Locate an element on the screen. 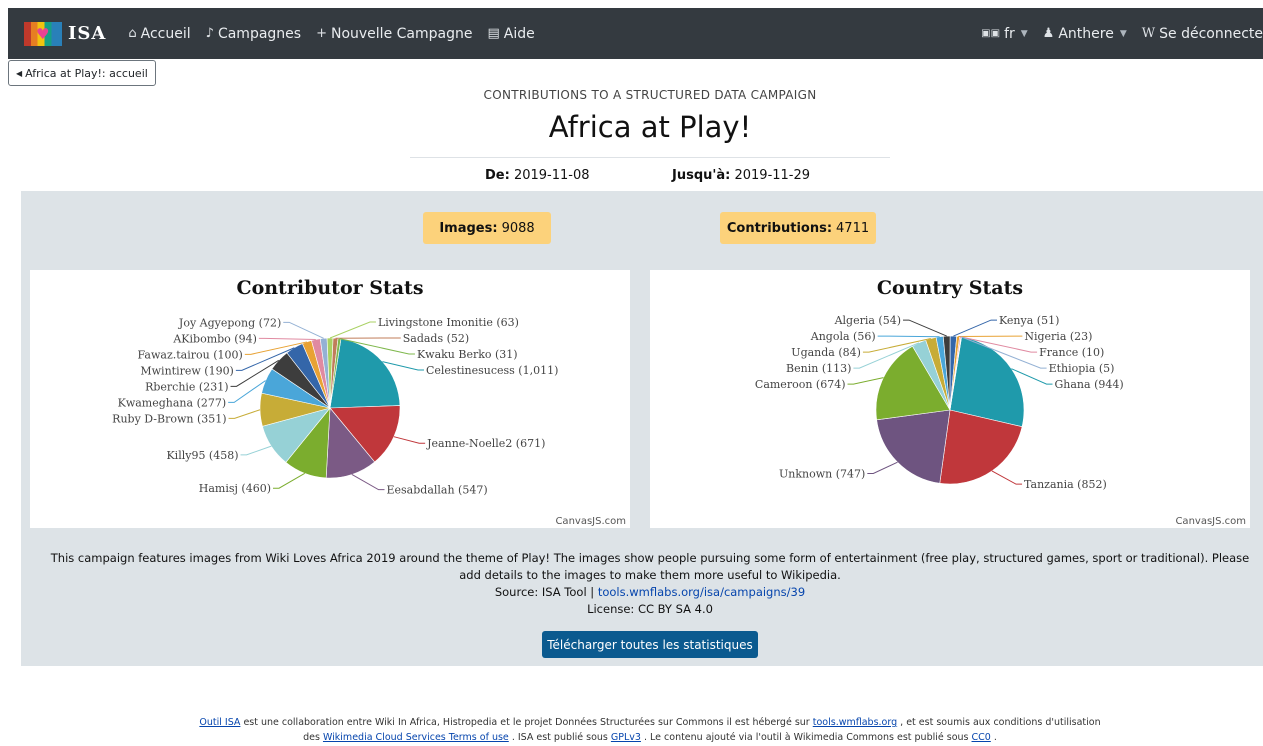  pie-label-hamisj: Hamisj (460) is located at coordinates (235, 488).